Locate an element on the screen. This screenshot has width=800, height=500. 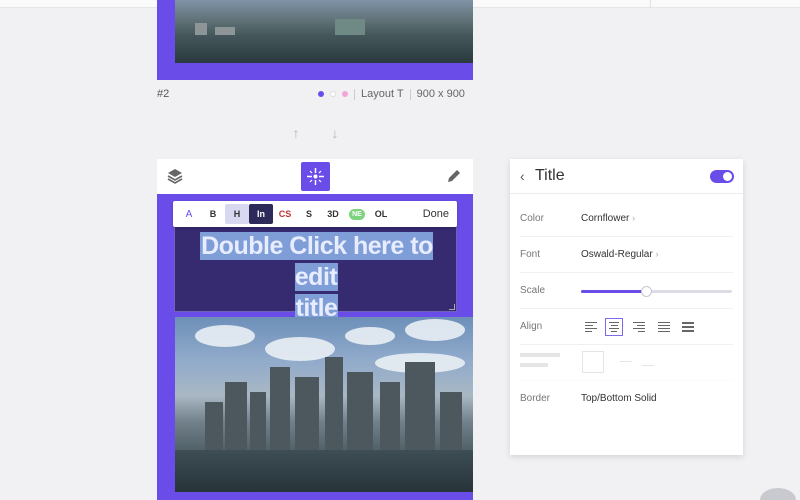
heading-button: H is located at coordinates (237, 214).